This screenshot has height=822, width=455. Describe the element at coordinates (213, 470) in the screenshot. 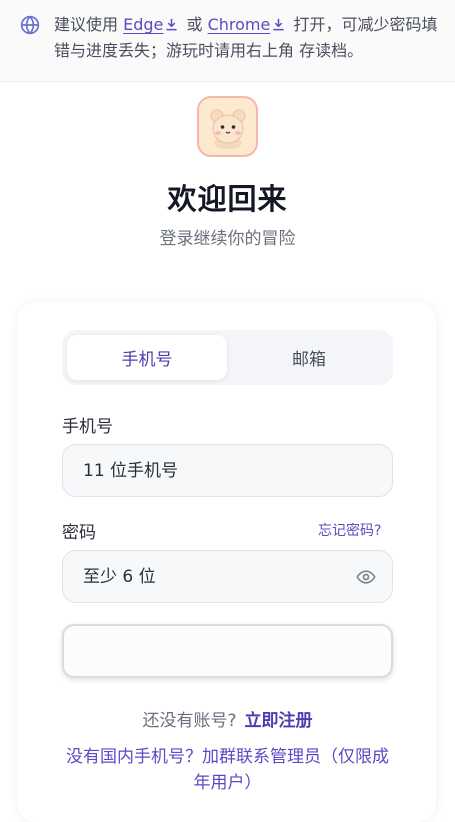

I see `phone-input` at that location.